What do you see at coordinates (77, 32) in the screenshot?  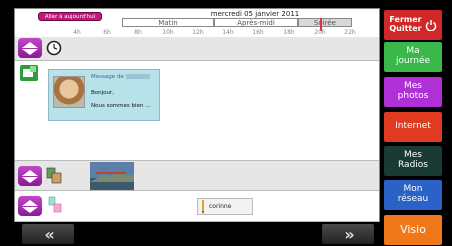 I see `hour-label: 4h` at bounding box center [77, 32].